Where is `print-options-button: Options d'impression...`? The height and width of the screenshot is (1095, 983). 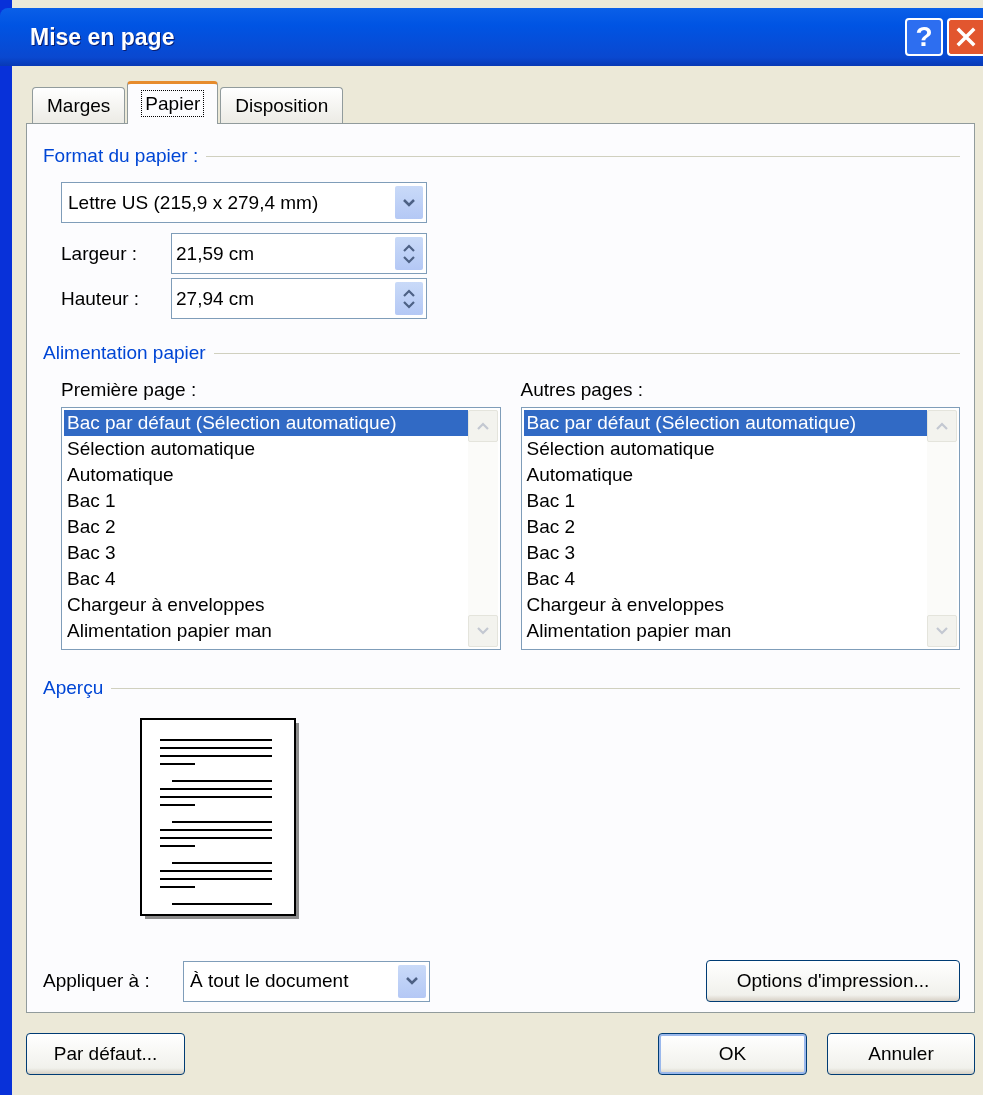
print-options-button: Options d'impression... is located at coordinates (833, 981).